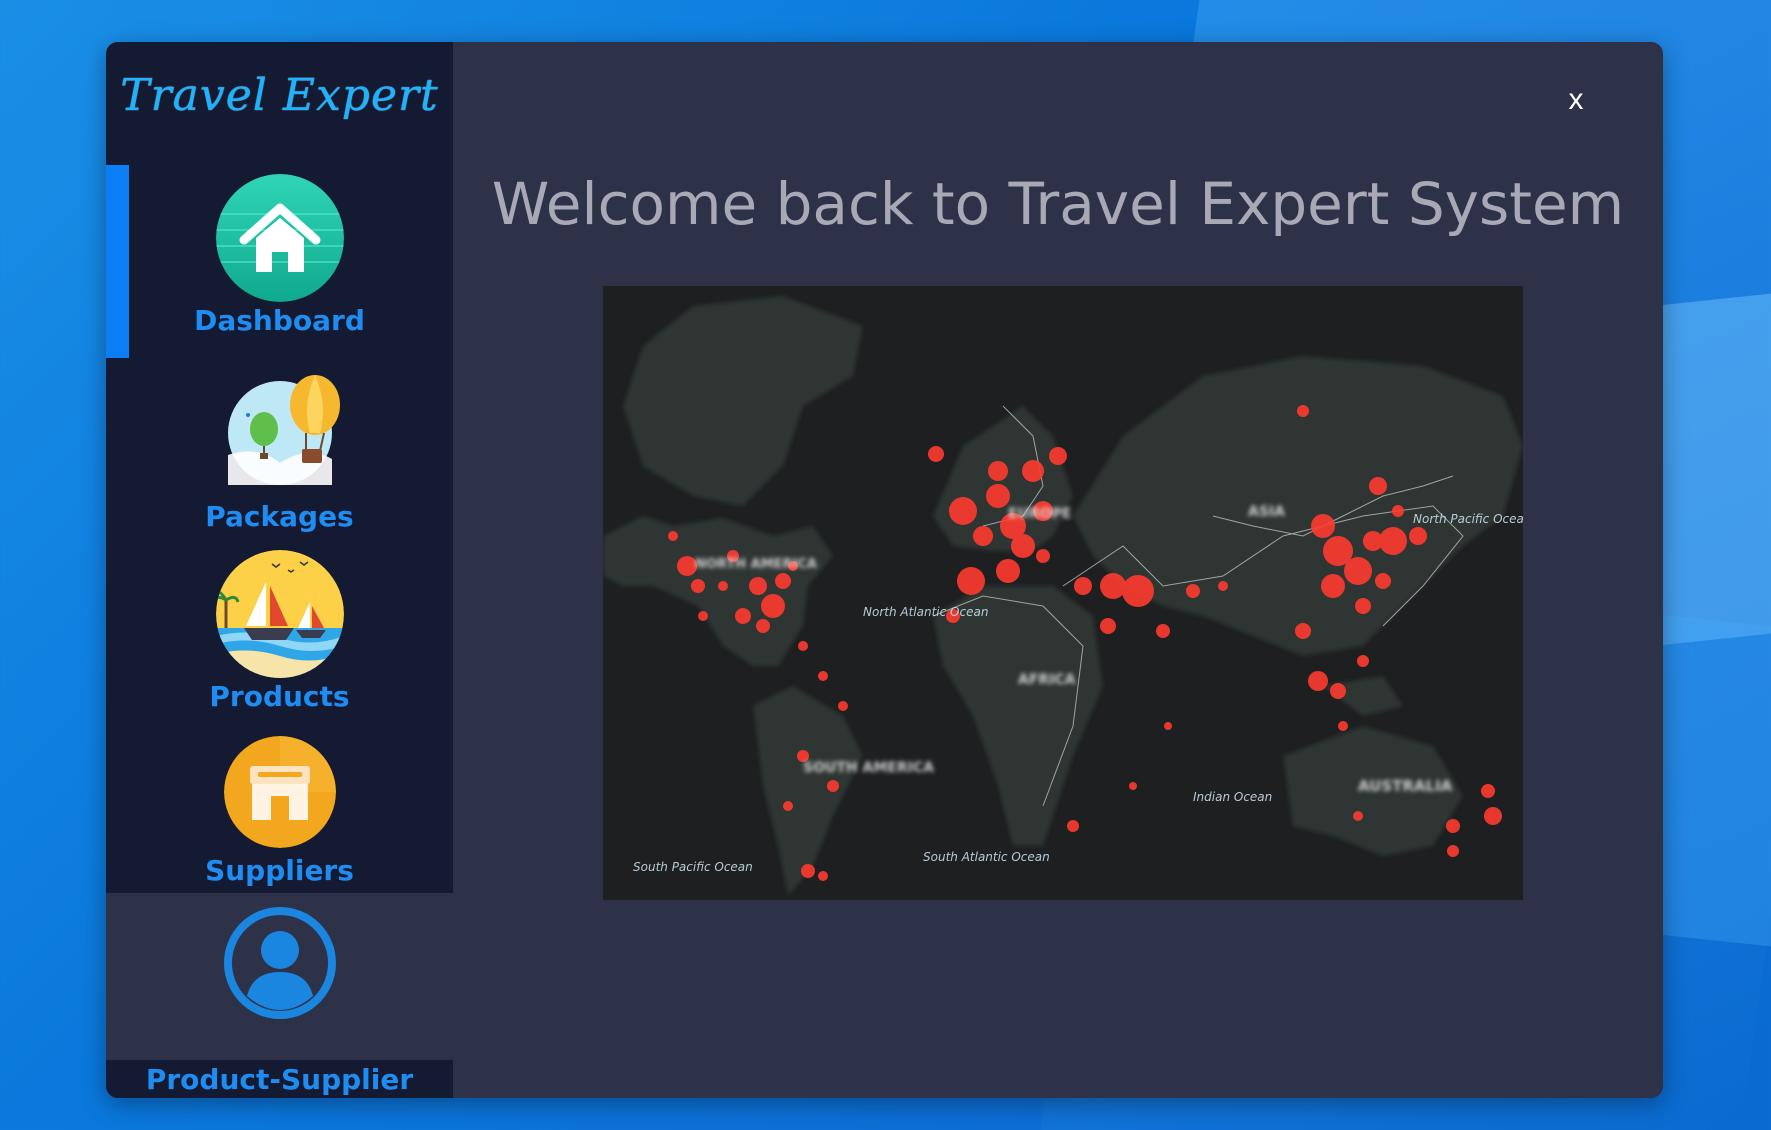 The image size is (1771, 1130). I want to click on store-icon, so click(280, 792).